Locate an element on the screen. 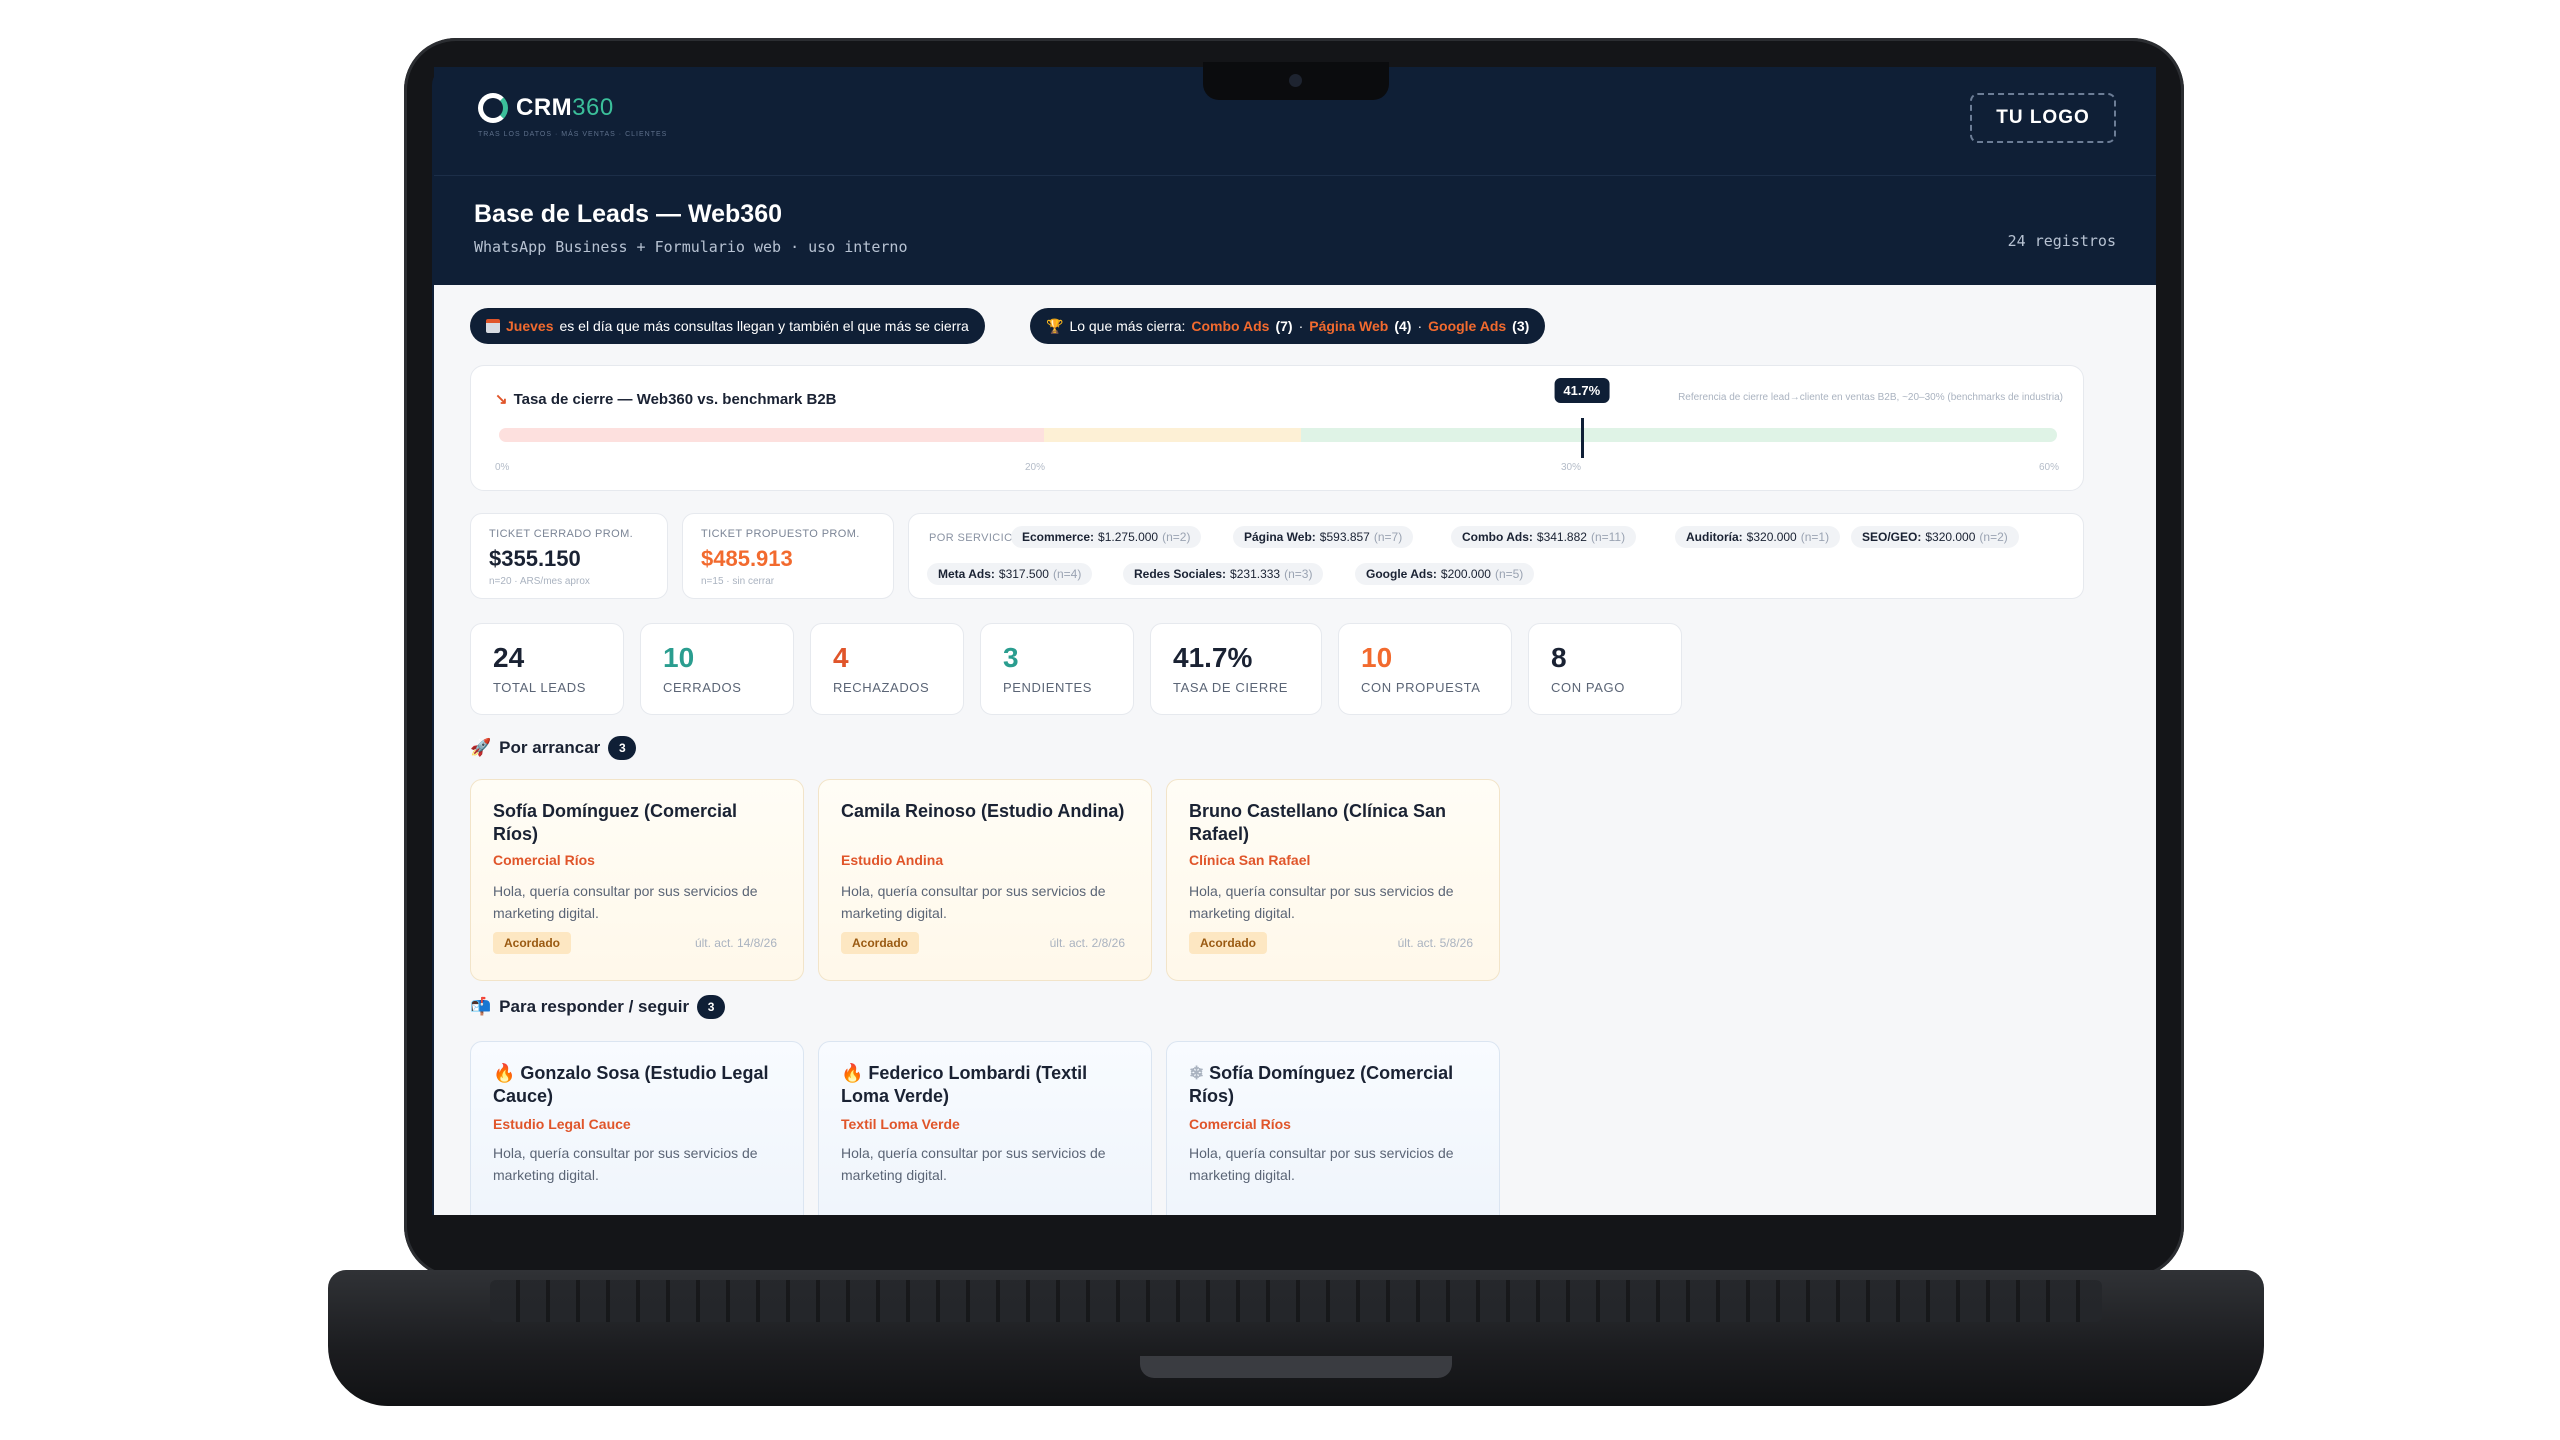 The height and width of the screenshot is (1440, 2560). lead-name: Camila Reinoso (Estudio Andina) is located at coordinates (983, 811).